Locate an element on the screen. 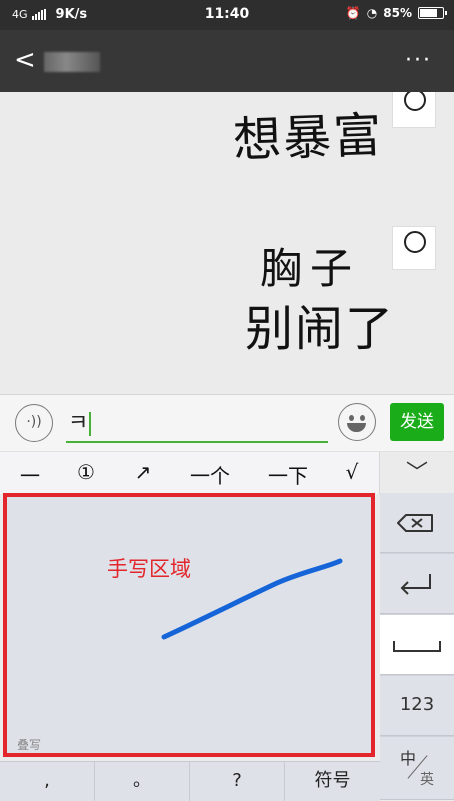  chat-header: < ··· is located at coordinates (227, 61).